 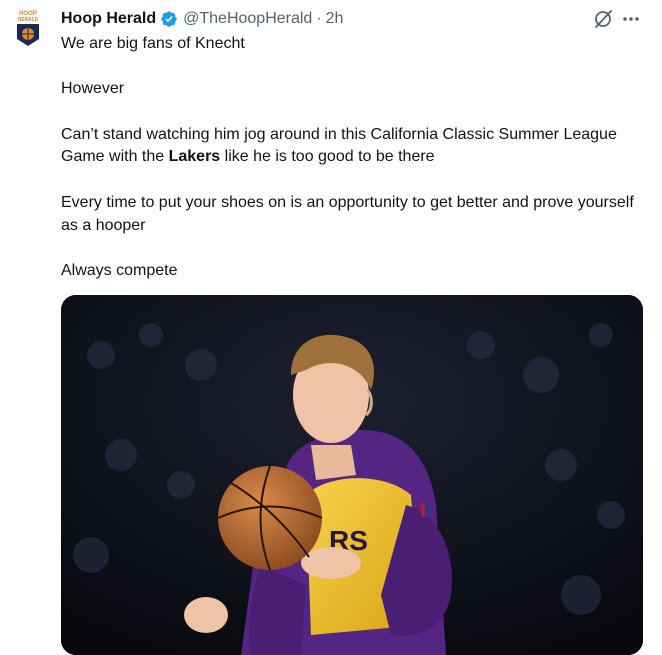 What do you see at coordinates (194, 157) in the screenshot?
I see `tweet-bold-text: Lakers` at bounding box center [194, 157].